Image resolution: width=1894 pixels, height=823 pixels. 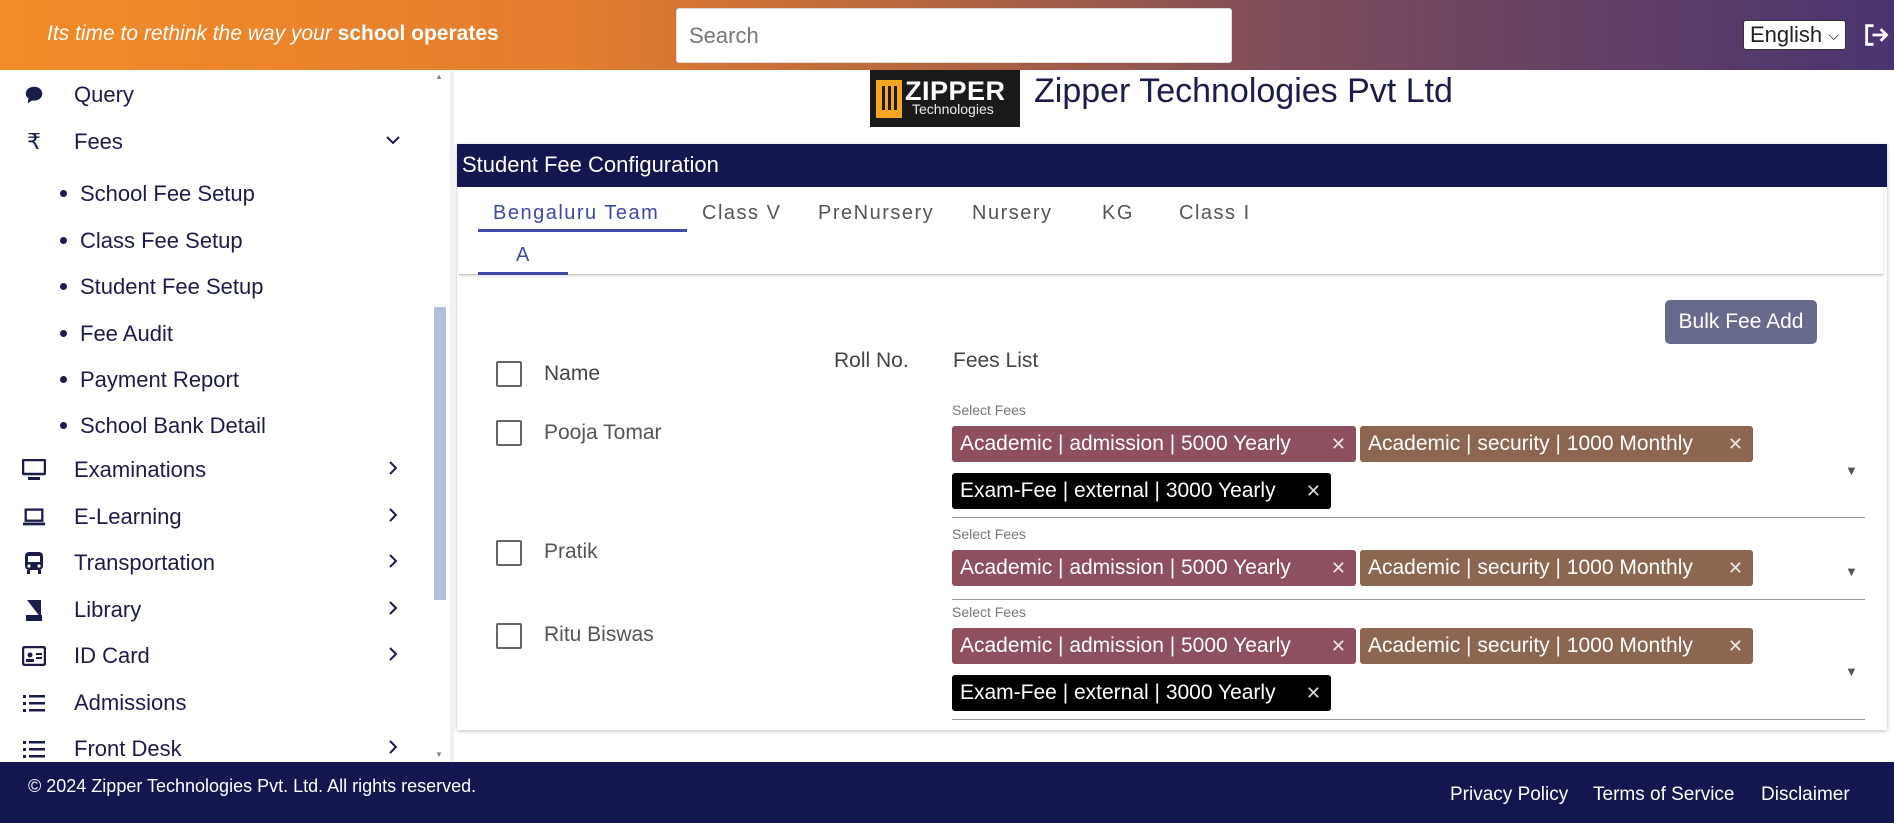 What do you see at coordinates (439, 76) in the screenshot?
I see `scroll-up-arrow-icon: ▲` at bounding box center [439, 76].